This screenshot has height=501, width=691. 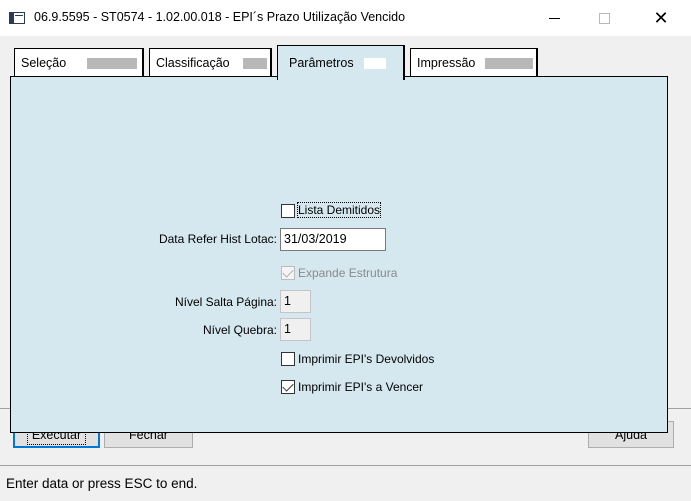 I want to click on data-refer-input: 31/03/2019, so click(x=333, y=239).